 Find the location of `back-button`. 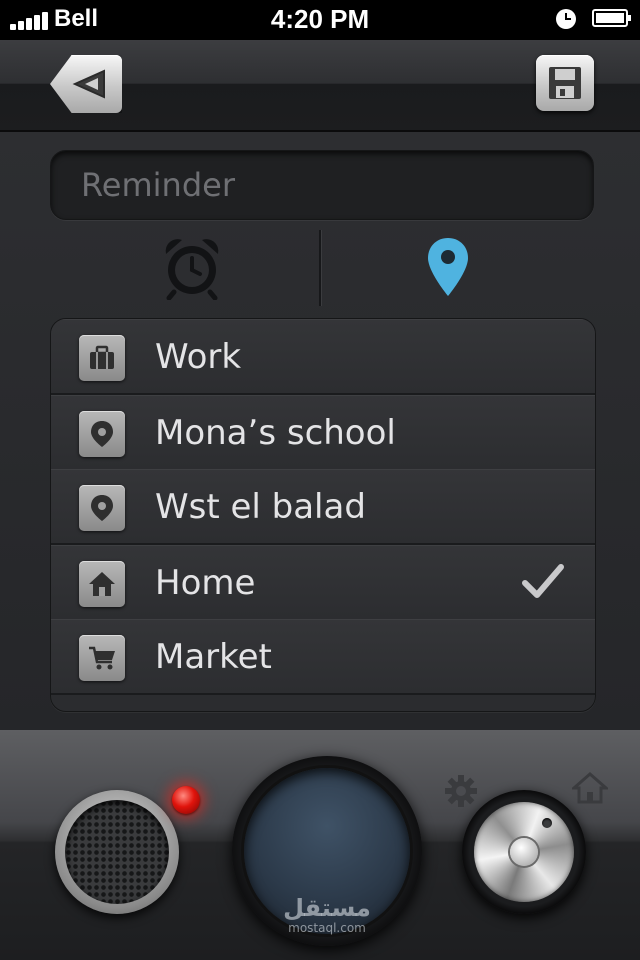

back-button is located at coordinates (86, 84).